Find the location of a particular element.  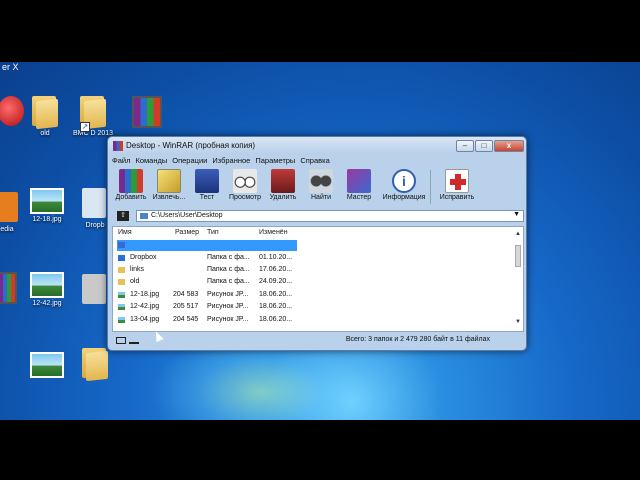

test-button: Тест is located at coordinates (207, 187).